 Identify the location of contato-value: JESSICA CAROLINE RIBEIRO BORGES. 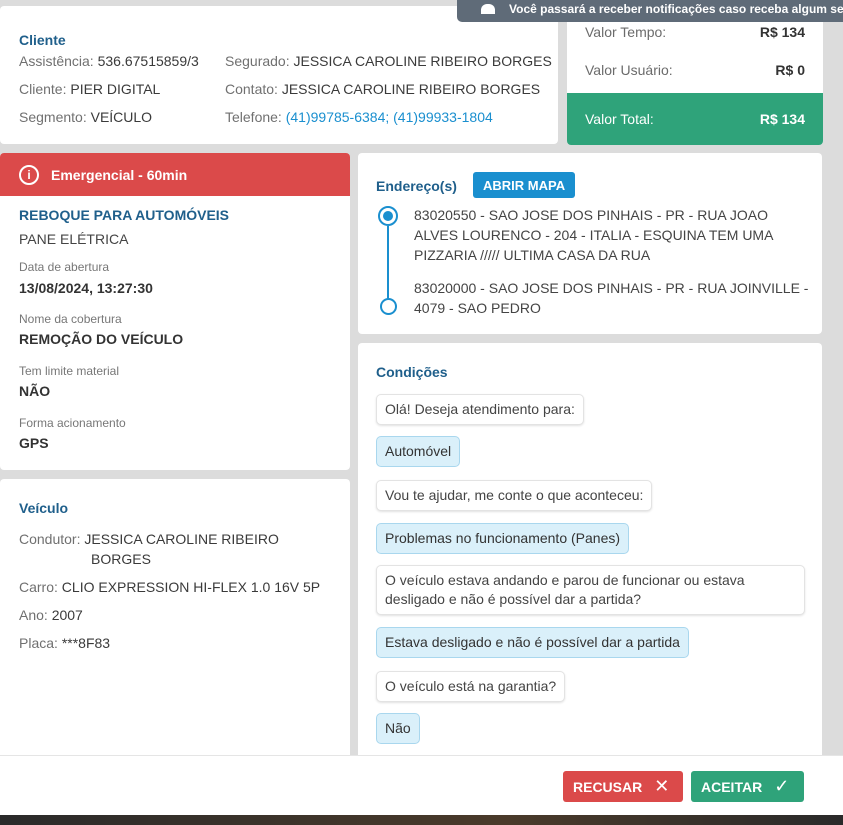
(411, 89).